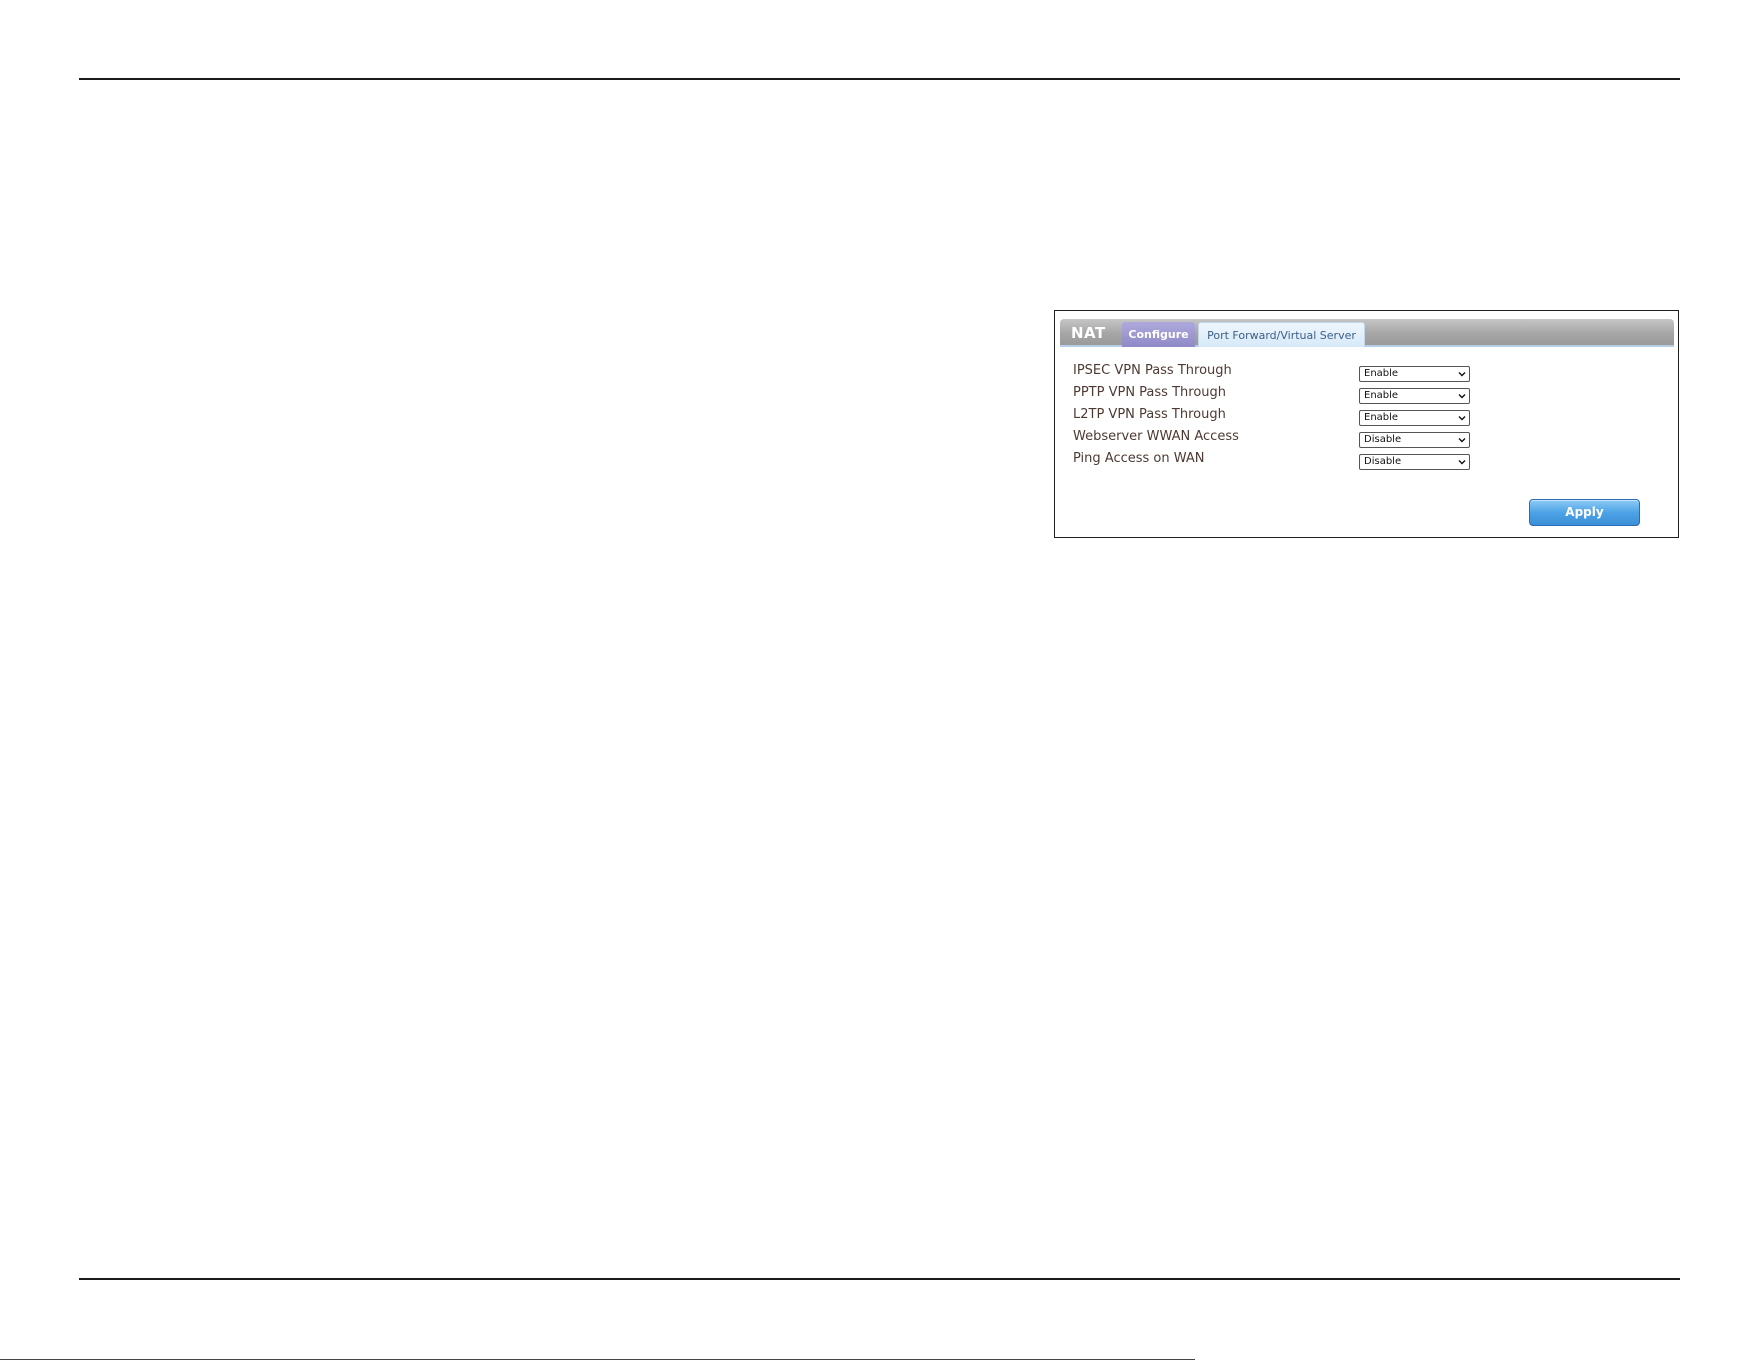 Image resolution: width=1761 pixels, height=1361 pixels. What do you see at coordinates (1381, 417) in the screenshot?
I see `l2tp-vpn-value: Enable` at bounding box center [1381, 417].